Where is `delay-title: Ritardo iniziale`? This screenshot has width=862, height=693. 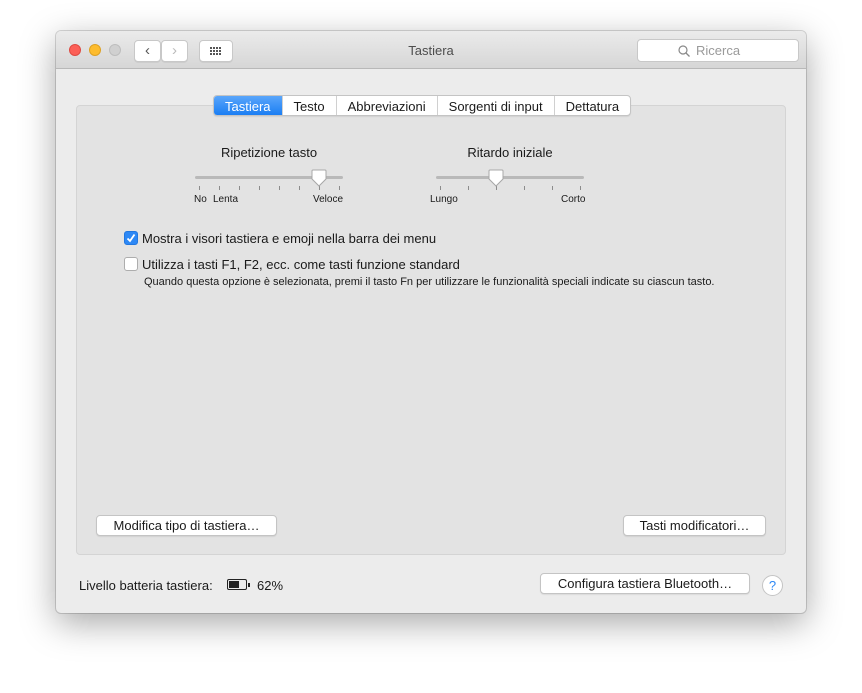 delay-title: Ritardo iniziale is located at coordinates (510, 152).